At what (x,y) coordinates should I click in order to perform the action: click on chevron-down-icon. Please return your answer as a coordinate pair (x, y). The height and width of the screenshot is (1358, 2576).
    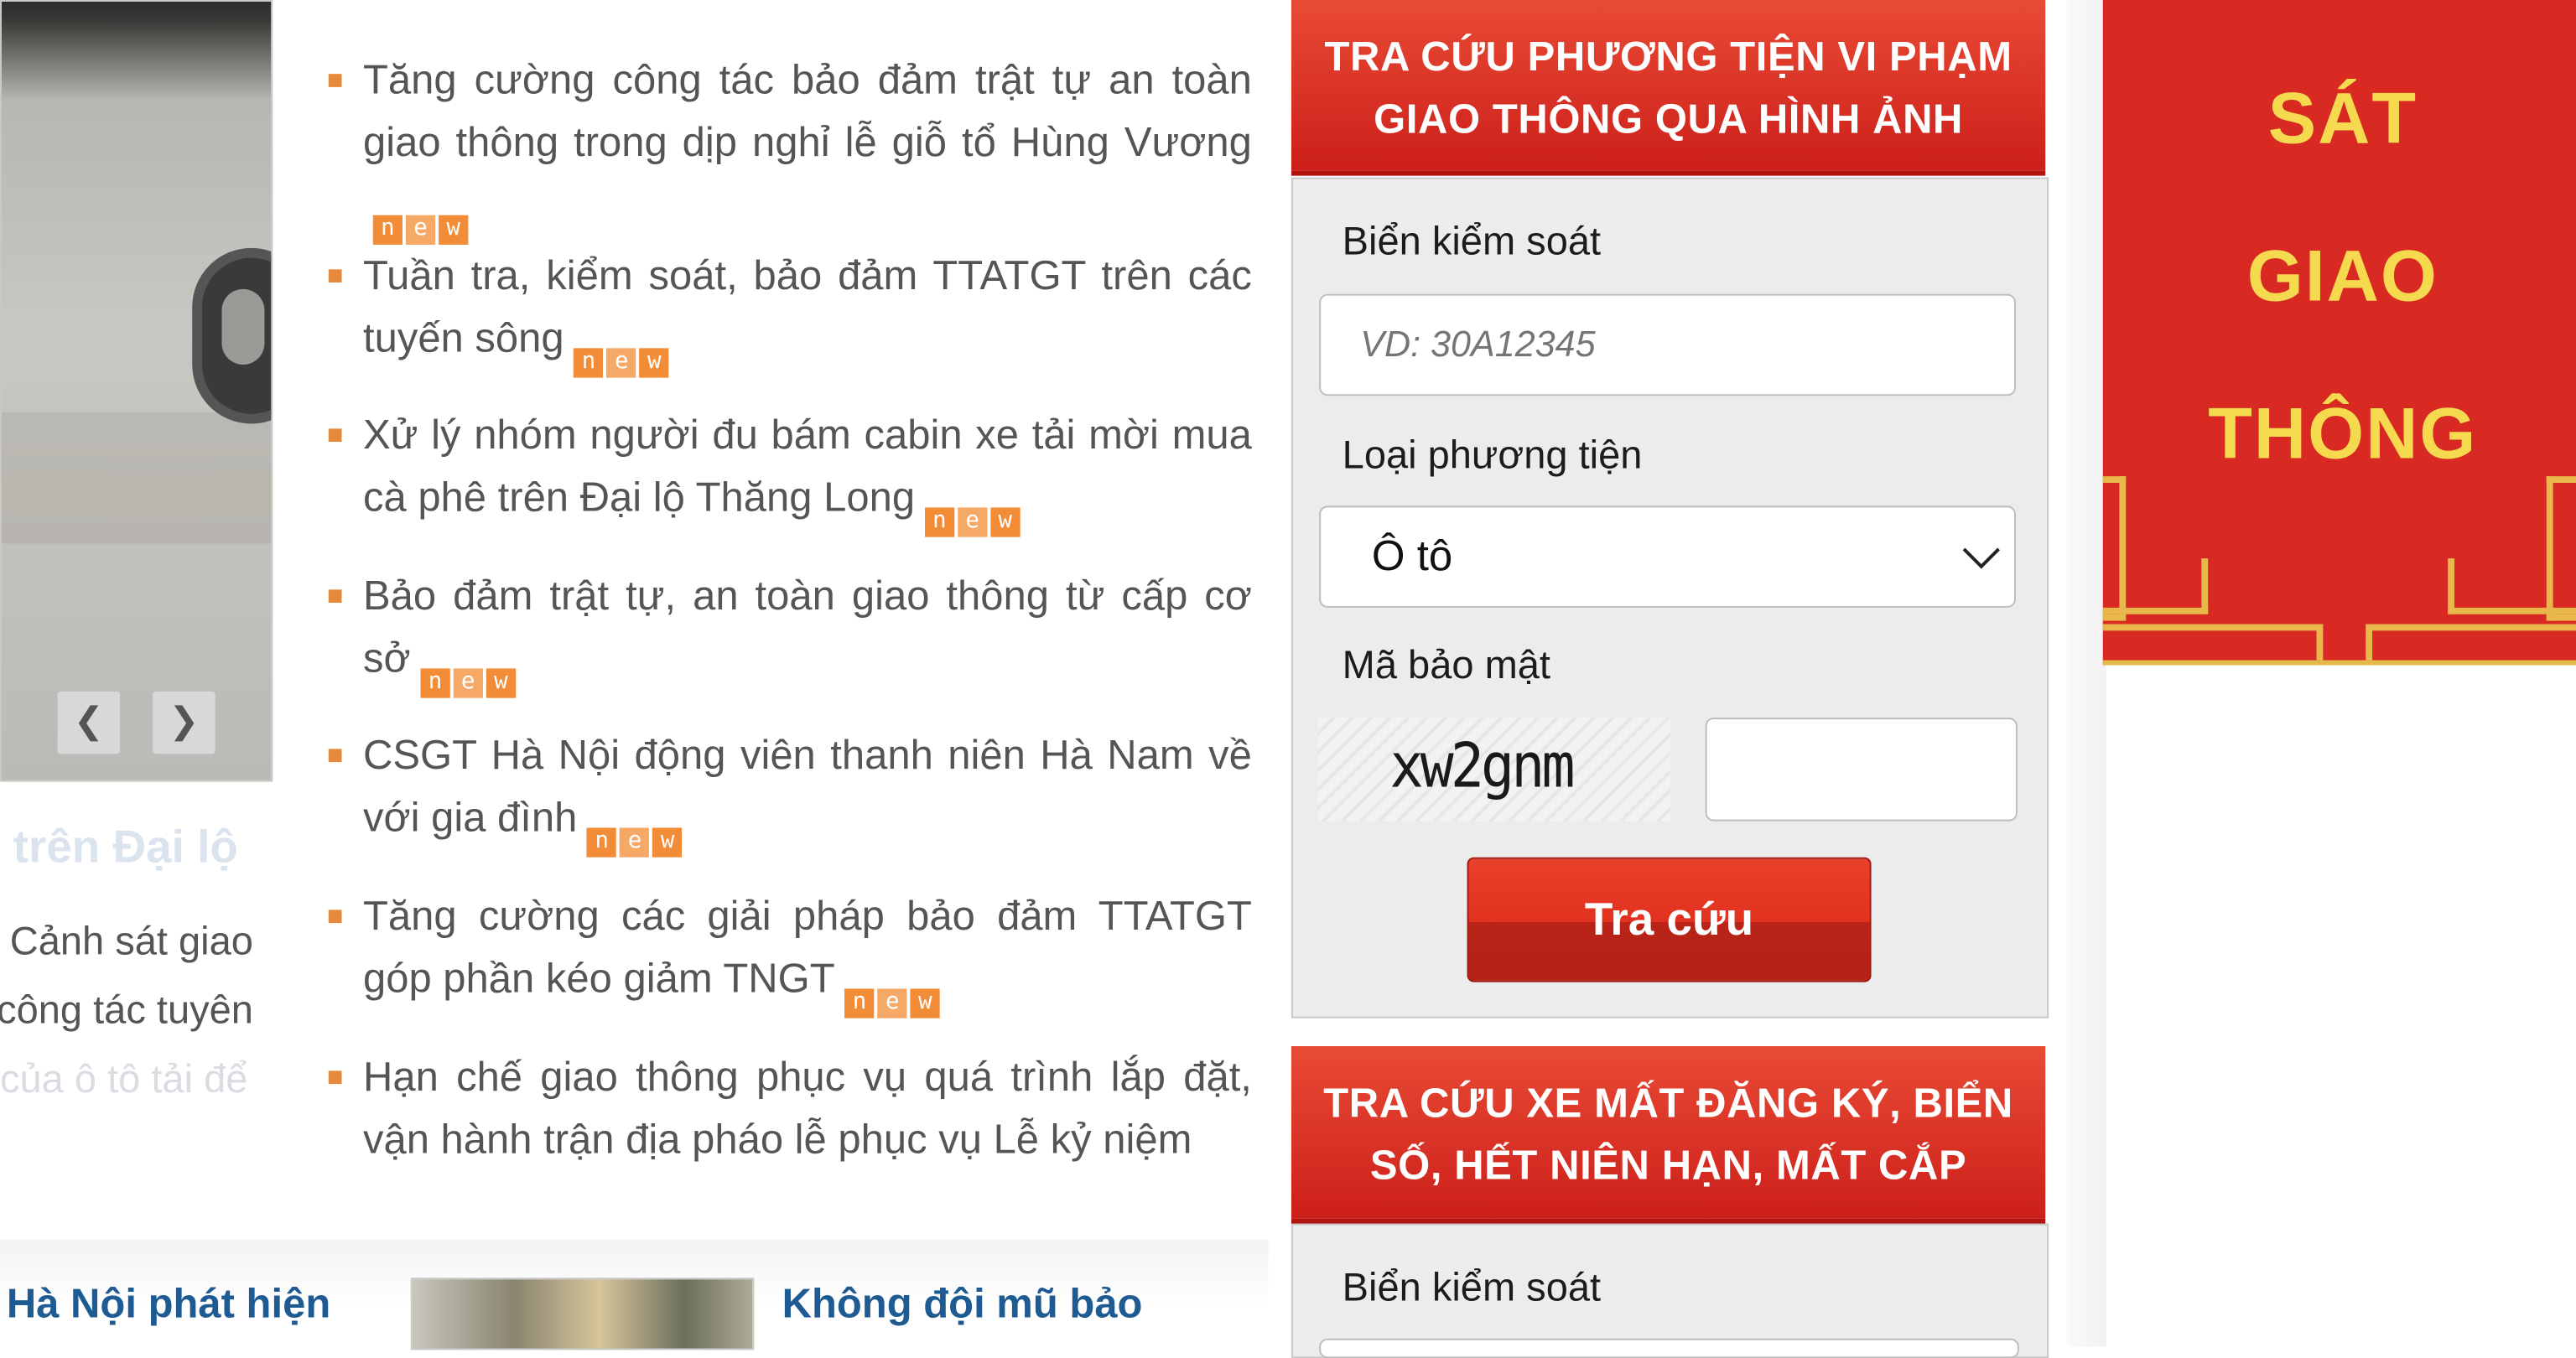
    Looking at the image, I should click on (1981, 550).